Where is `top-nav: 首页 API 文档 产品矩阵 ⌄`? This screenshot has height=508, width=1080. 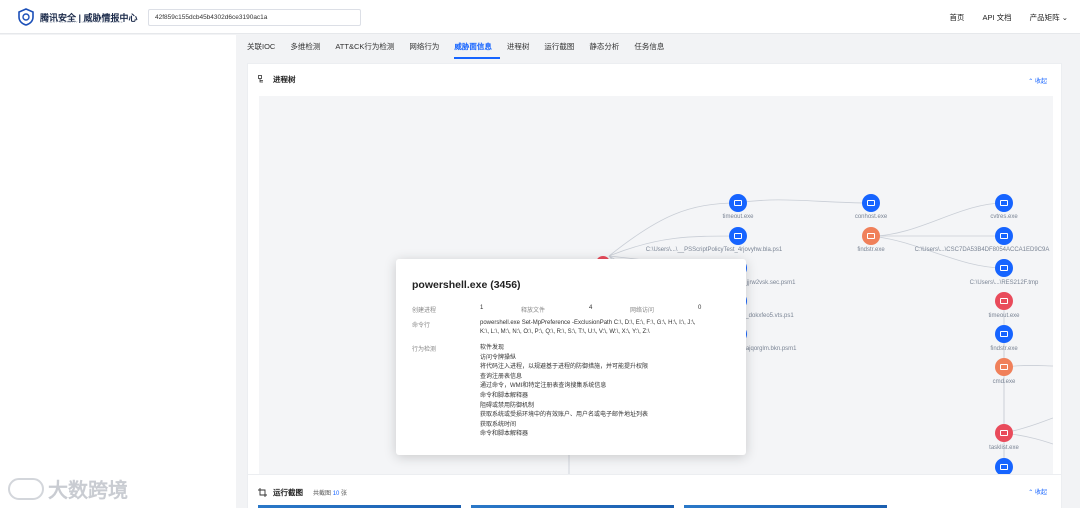
top-nav: 首页 API 文档 产品矩阵 ⌄ is located at coordinates (1008, 17).